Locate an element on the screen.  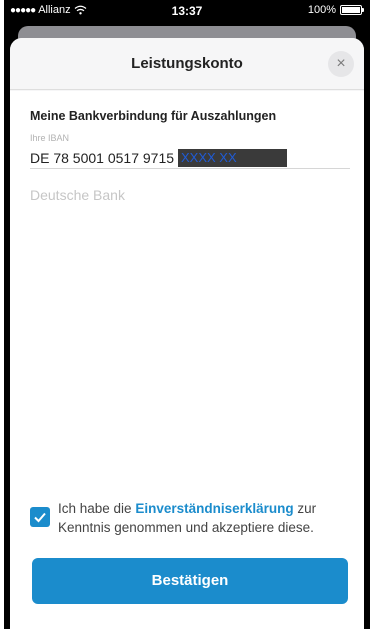
status-right: 100% is located at coordinates (335, 10).